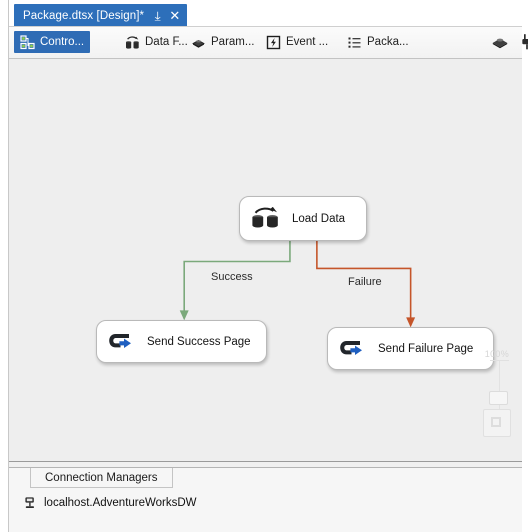  Describe the element at coordinates (84, 15) in the screenshot. I see `document-tab-label: Package.dtsx [Design]*` at that location.